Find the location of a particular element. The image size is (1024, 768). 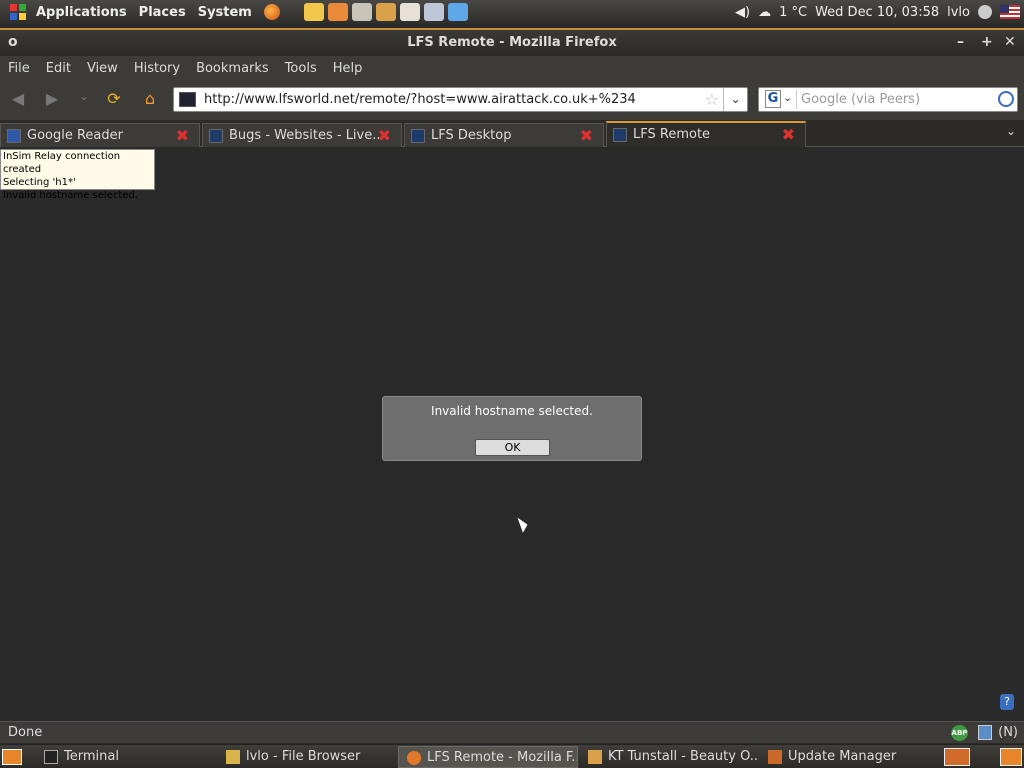

taskbar-label: lvlo - File Browser is located at coordinates (303, 756).